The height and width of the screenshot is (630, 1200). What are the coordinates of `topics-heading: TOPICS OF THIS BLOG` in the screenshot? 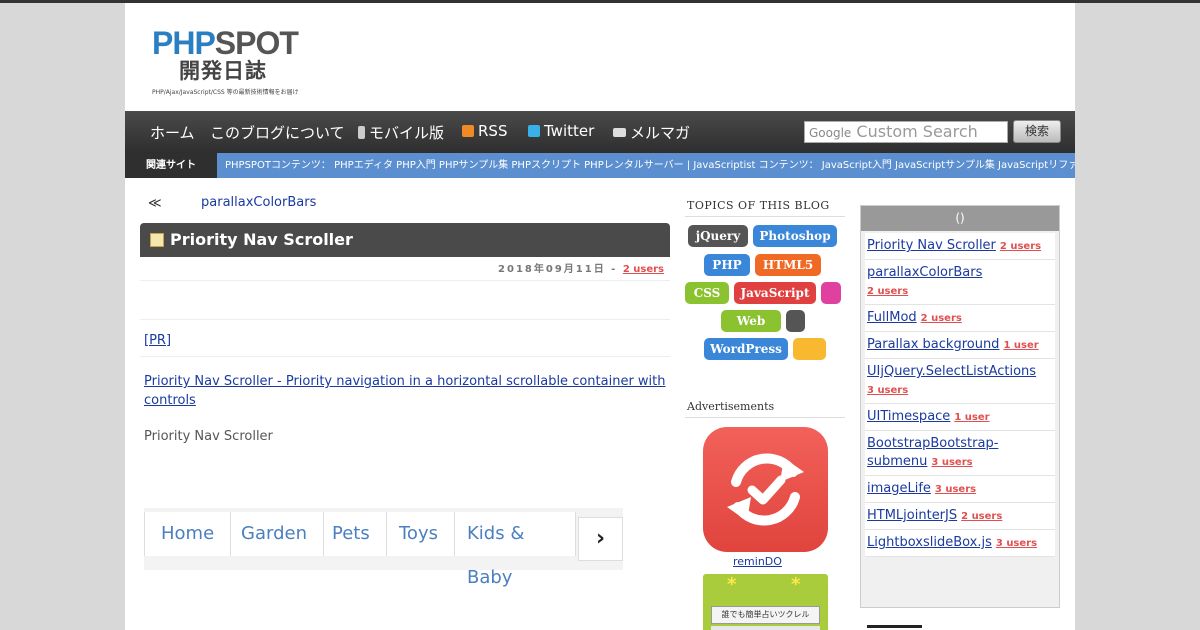 It's located at (758, 205).